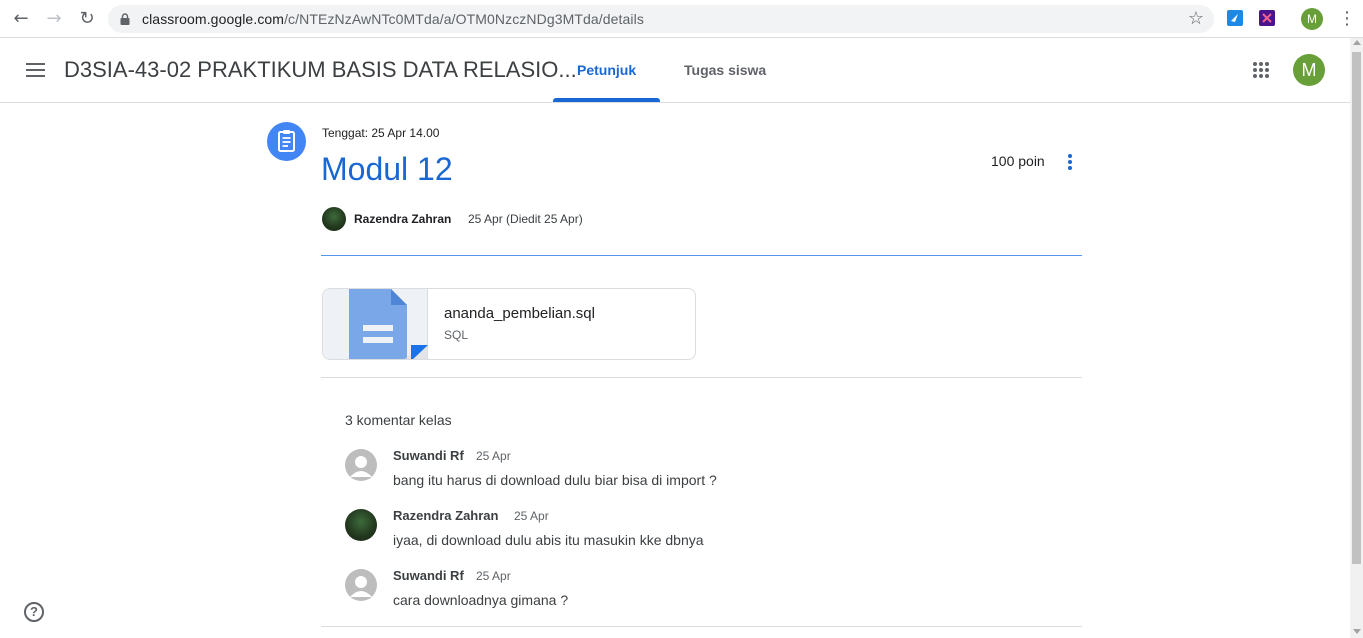 This screenshot has height=638, width=1363. I want to click on comment-text: cara downloadnya gimana ?, so click(481, 600).